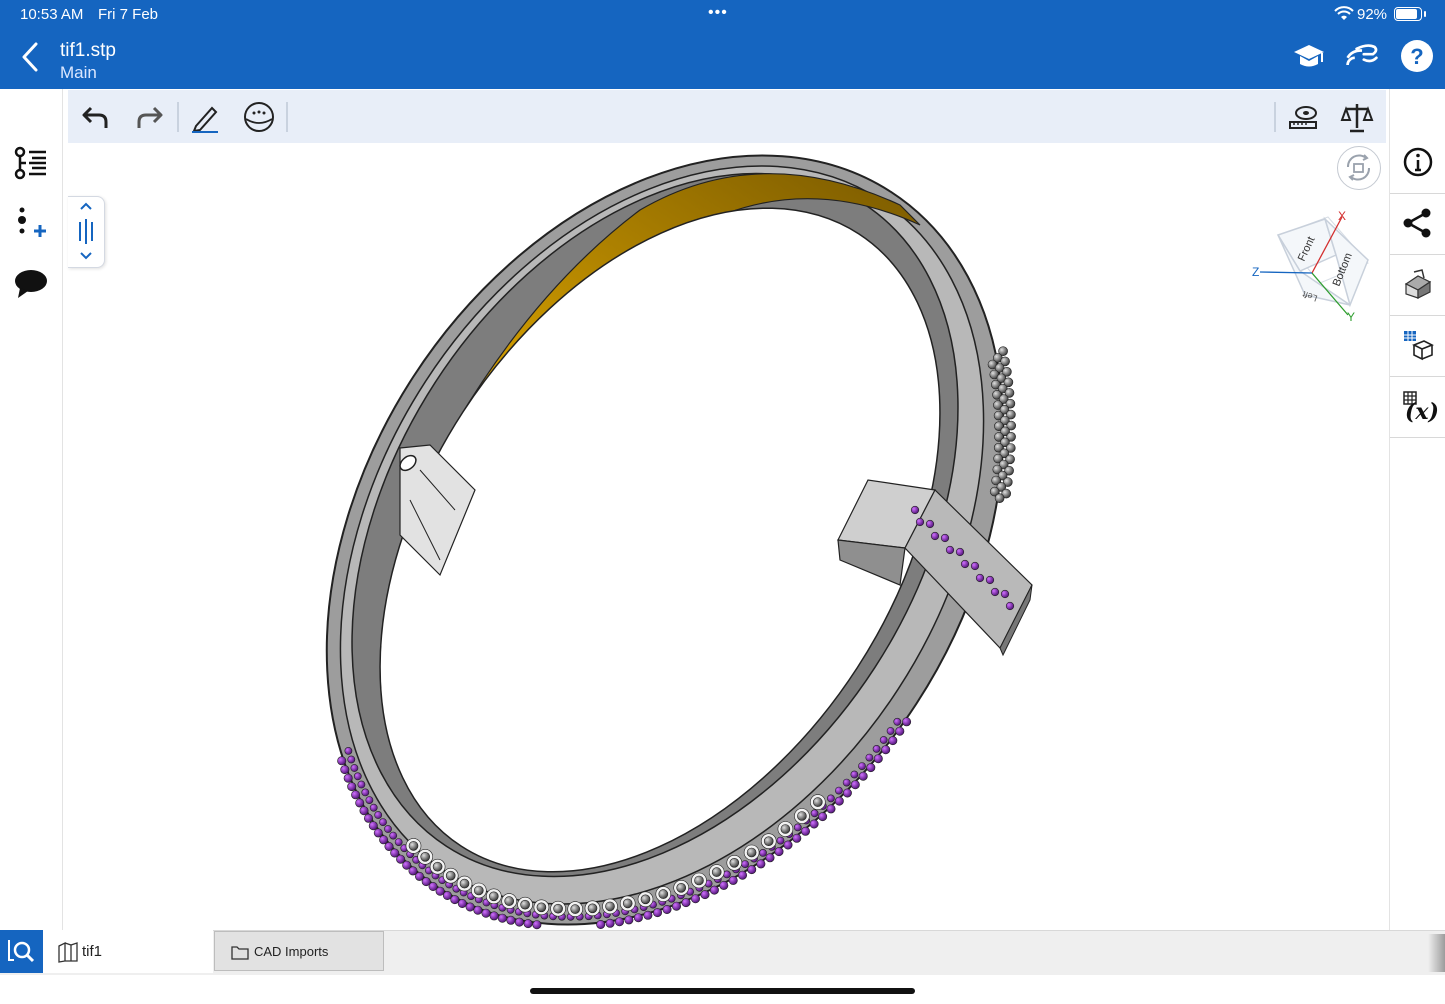 This screenshot has width=1445, height=1004. What do you see at coordinates (1303, 117) in the screenshot?
I see `measure-tape-icon` at bounding box center [1303, 117].